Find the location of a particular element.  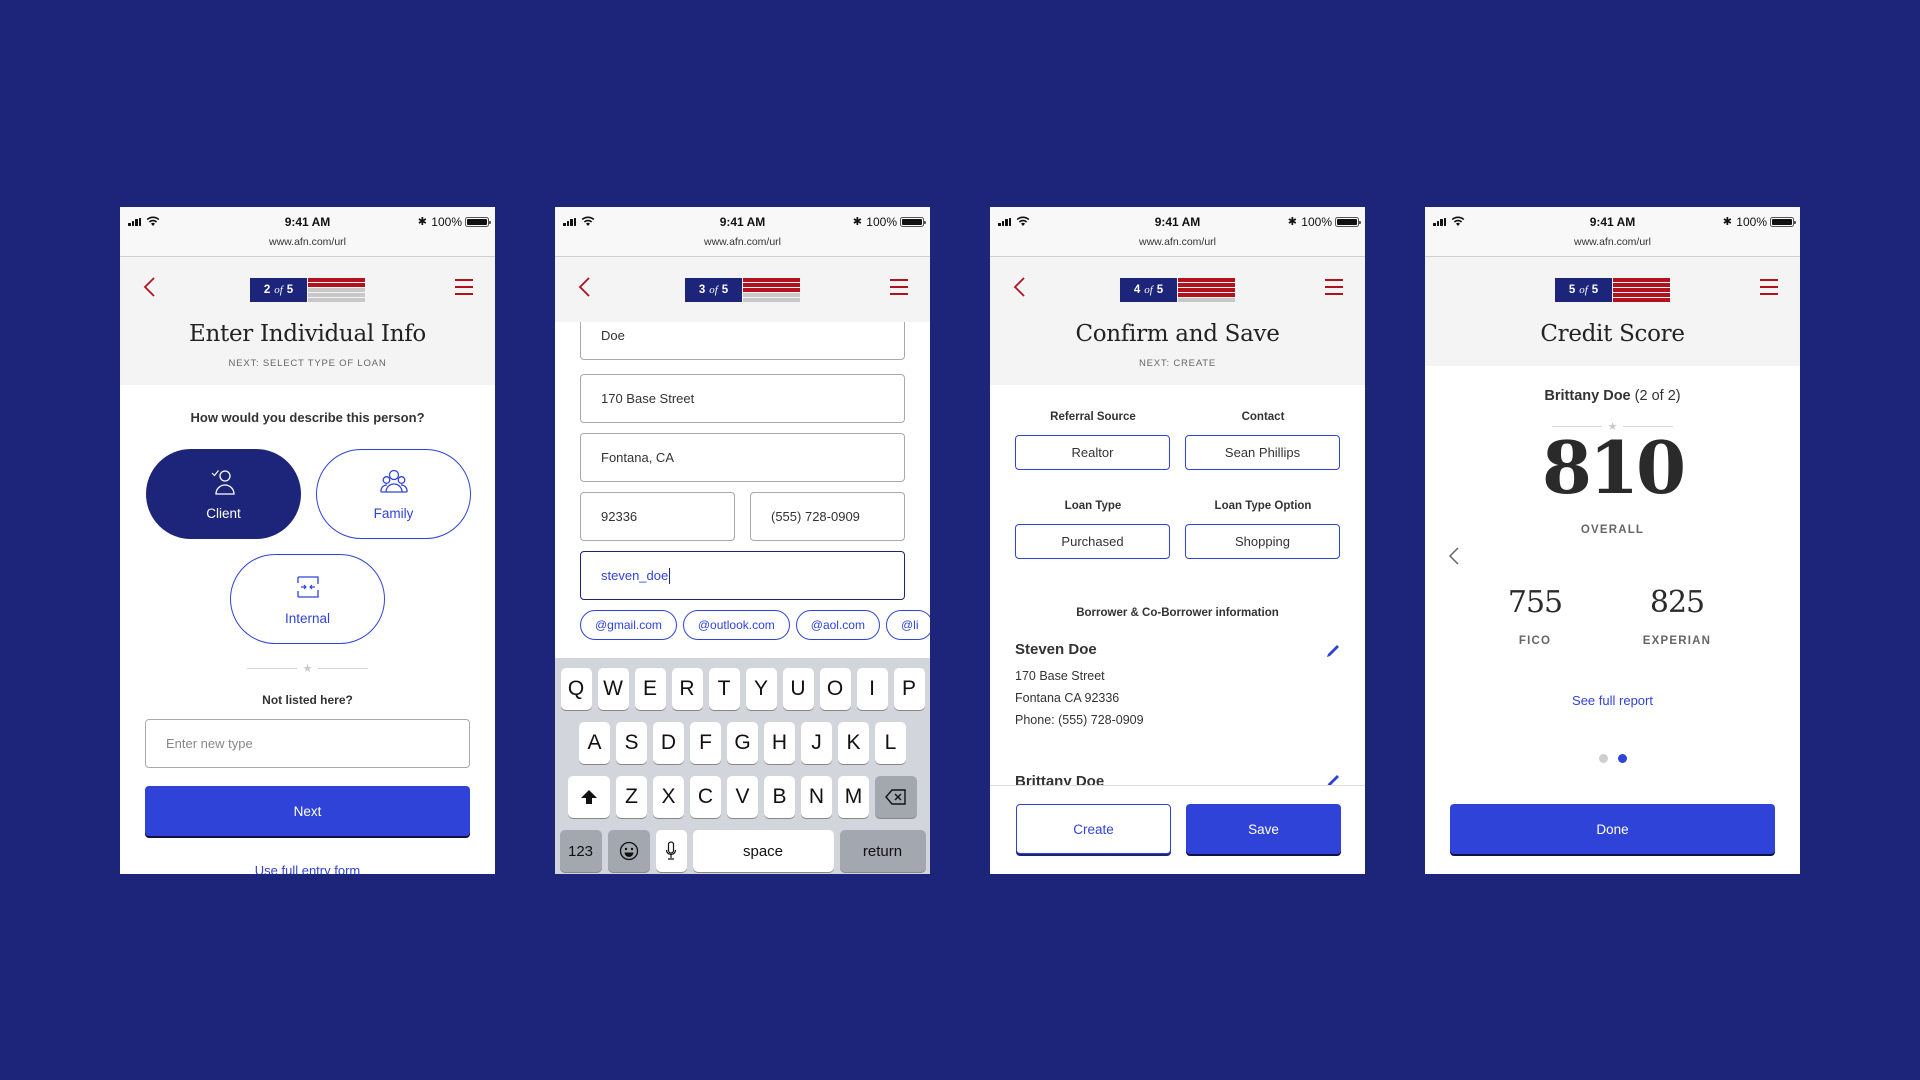

key: R is located at coordinates (687, 689).